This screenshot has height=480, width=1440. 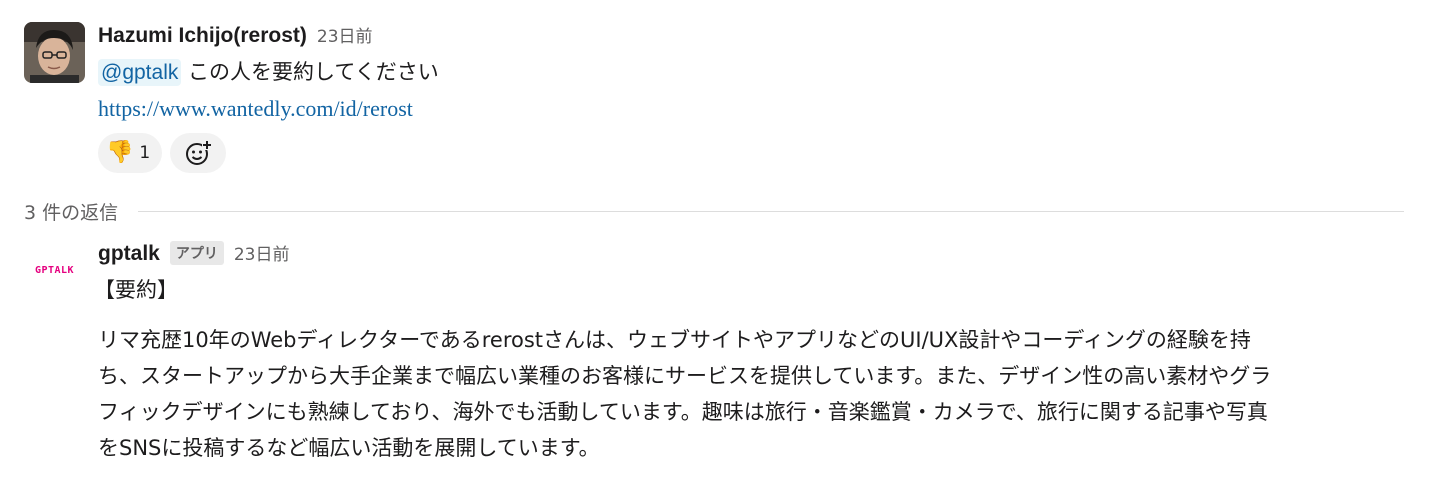 I want to click on message-header: Hazumi Ichijo(rerost) 23日前, so click(x=751, y=36).